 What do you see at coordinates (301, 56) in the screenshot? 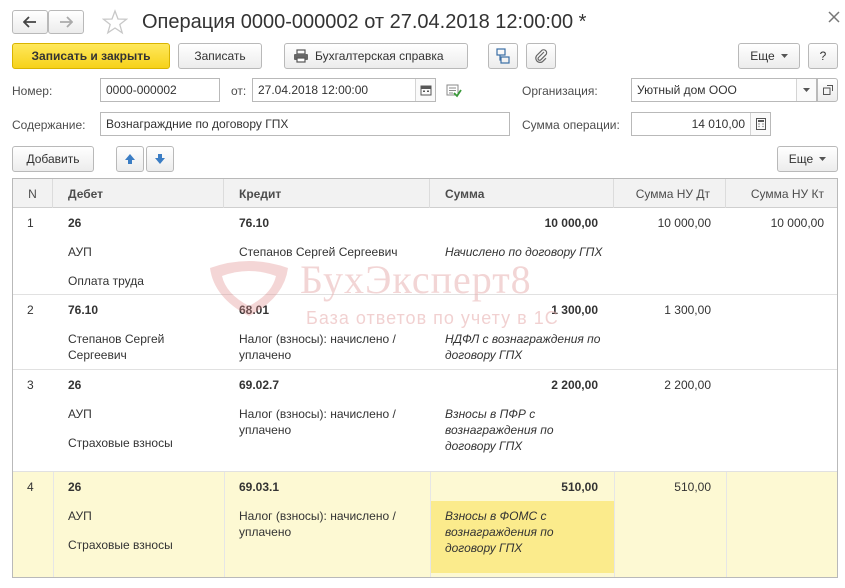
I see `printer-icon` at bounding box center [301, 56].